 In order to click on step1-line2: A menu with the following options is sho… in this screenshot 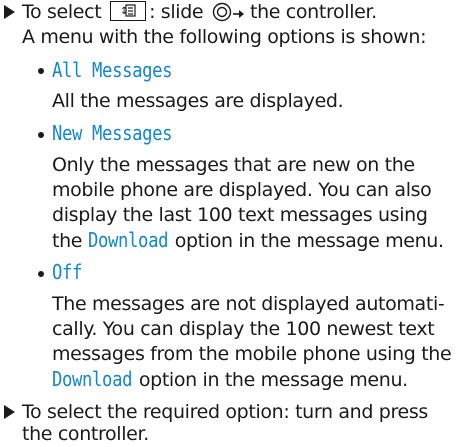, I will do `click(224, 37)`.